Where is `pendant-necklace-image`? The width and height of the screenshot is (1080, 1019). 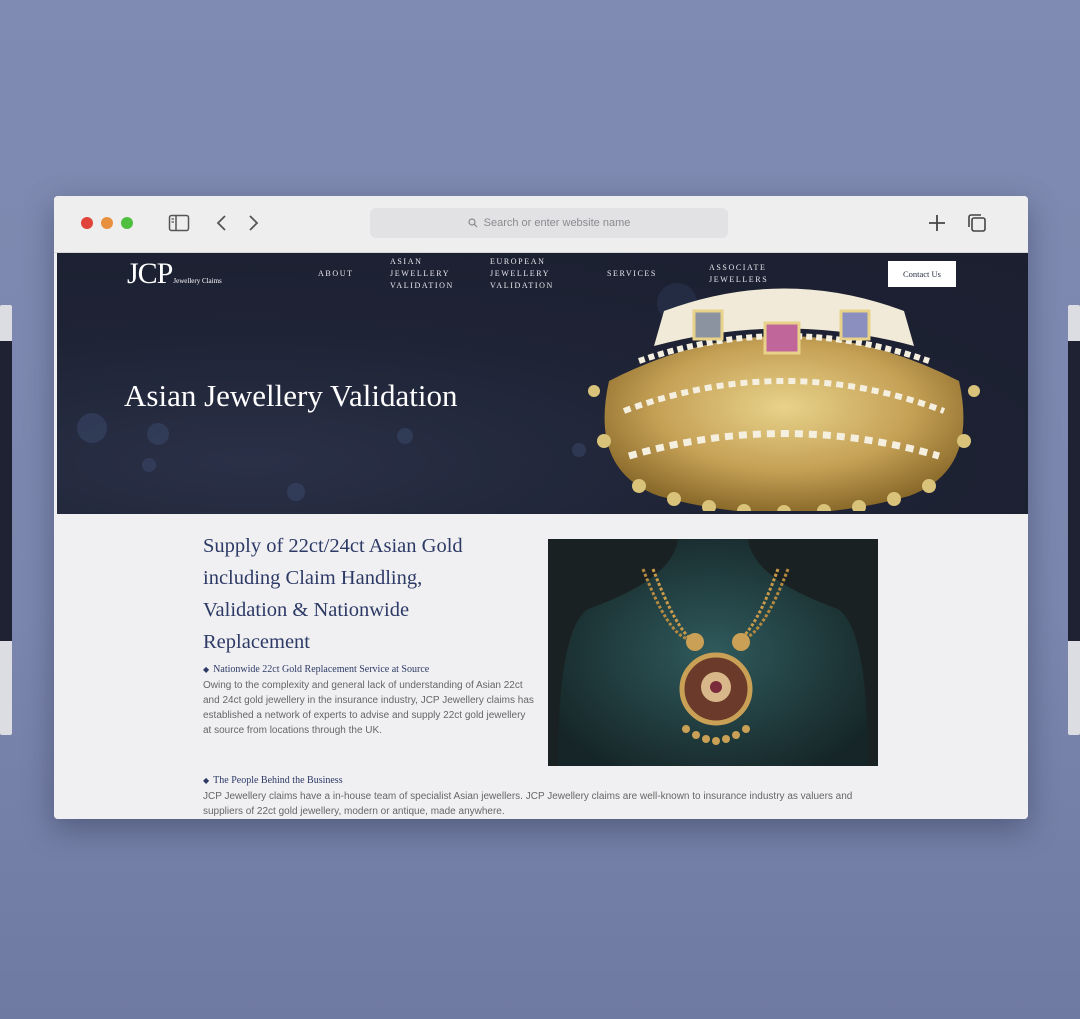
pendant-necklace-image is located at coordinates (713, 652).